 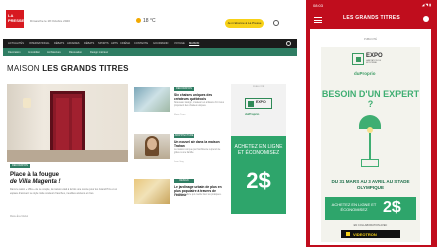 I want to click on article-byline: Marie Tison, so click(x=180, y=115).